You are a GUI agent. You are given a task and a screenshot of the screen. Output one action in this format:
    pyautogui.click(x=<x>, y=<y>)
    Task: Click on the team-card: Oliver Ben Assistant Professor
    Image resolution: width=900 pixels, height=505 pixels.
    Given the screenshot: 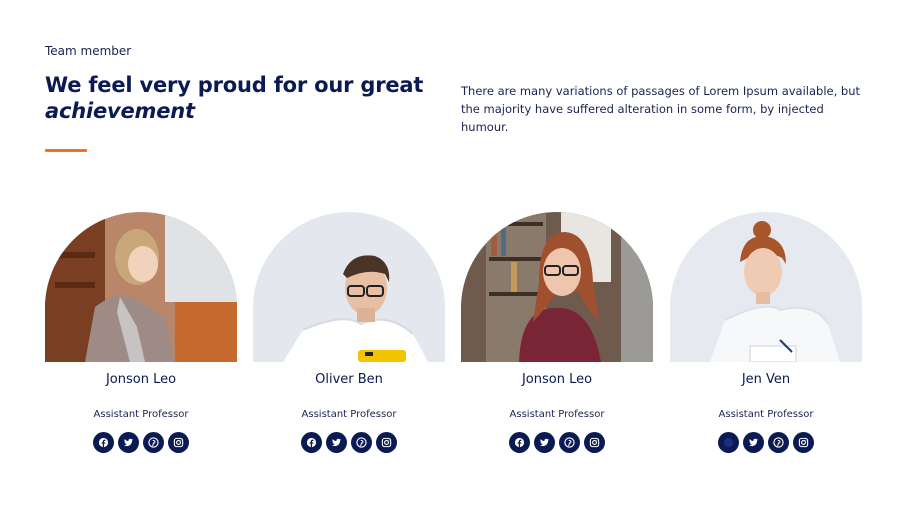 What is the action you would take?
    pyautogui.click(x=349, y=337)
    